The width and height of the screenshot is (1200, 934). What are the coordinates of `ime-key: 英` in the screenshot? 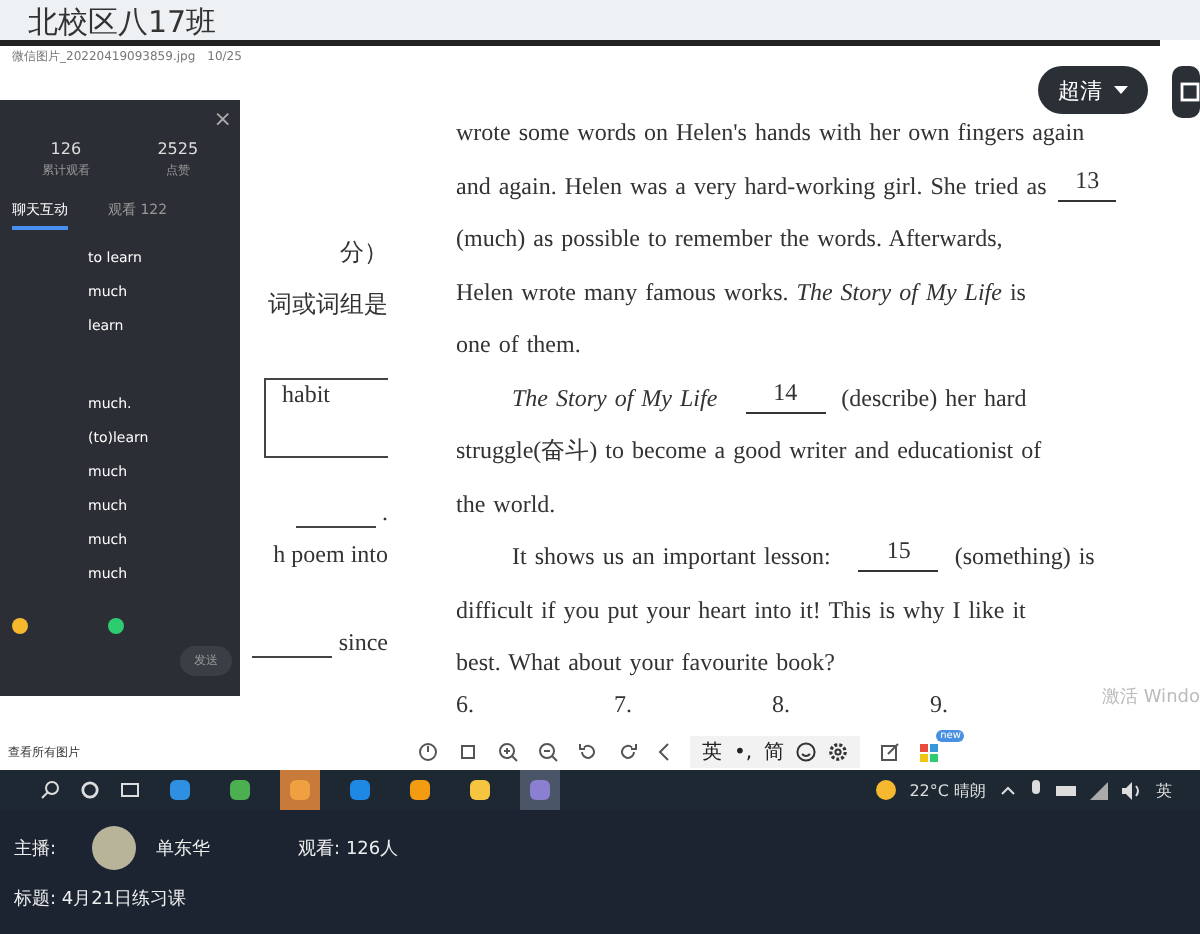 It's located at (712, 752).